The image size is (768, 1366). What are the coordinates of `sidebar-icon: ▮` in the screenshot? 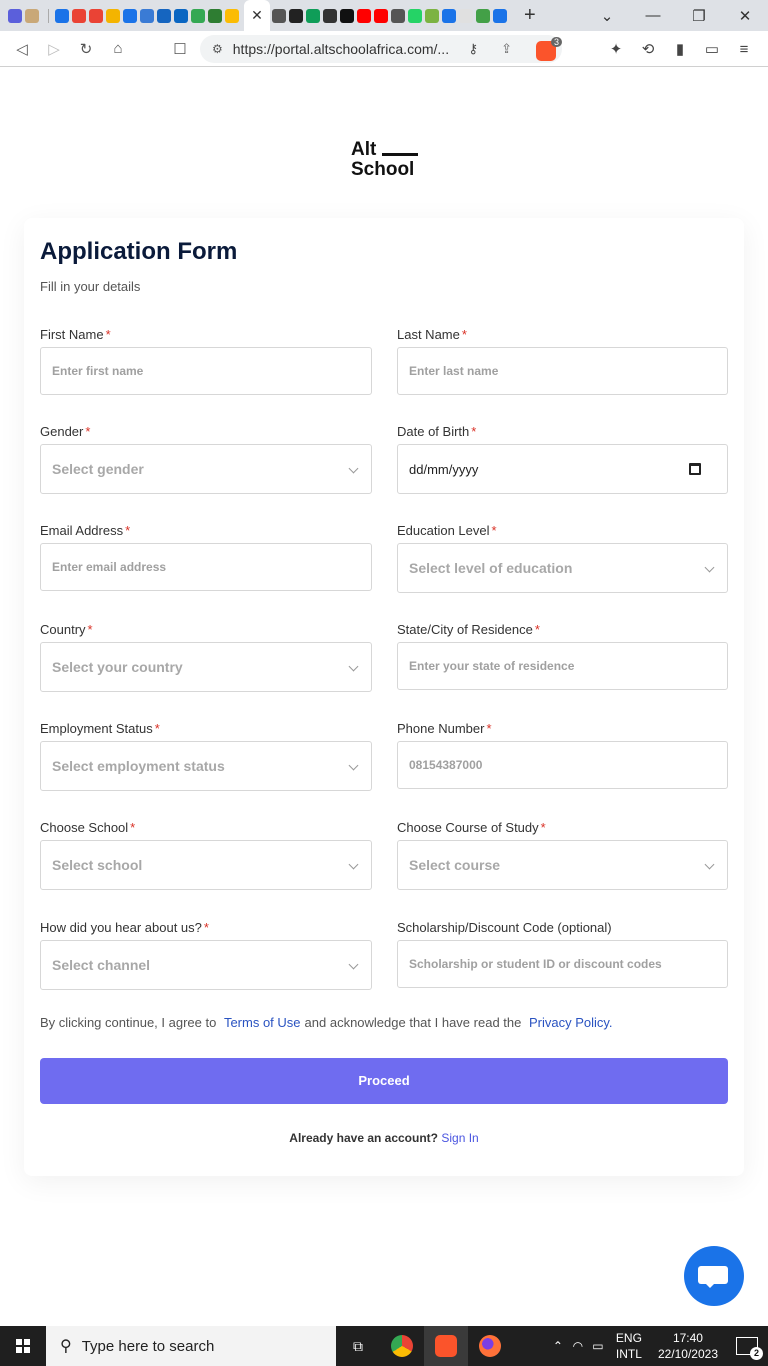 It's located at (680, 49).